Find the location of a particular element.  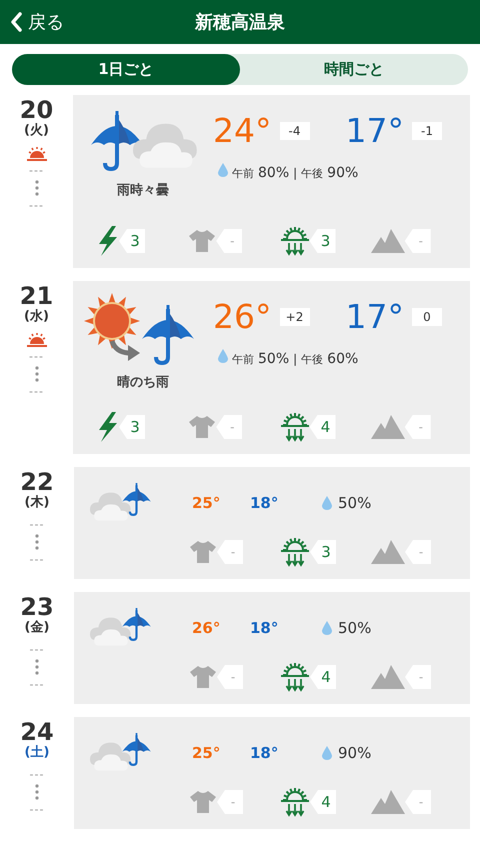

date-number: 22 is located at coordinates (37, 482).